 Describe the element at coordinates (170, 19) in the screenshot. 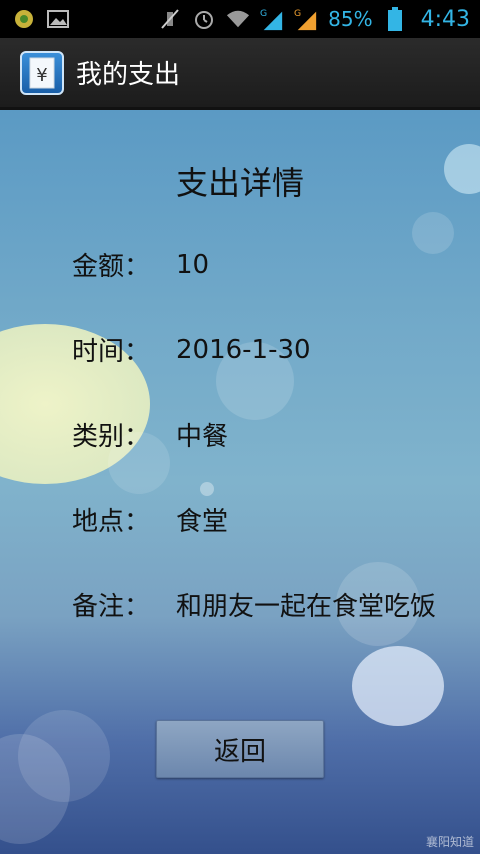

I see `mute-icon` at that location.